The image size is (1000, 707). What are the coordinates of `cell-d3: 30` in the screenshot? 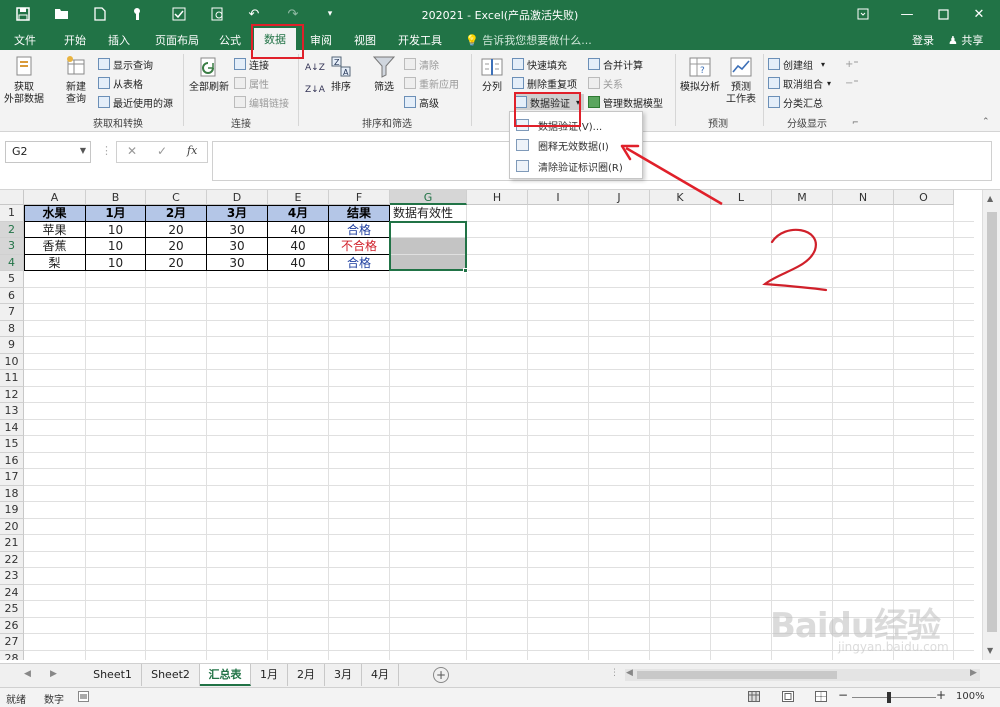 It's located at (237, 246).